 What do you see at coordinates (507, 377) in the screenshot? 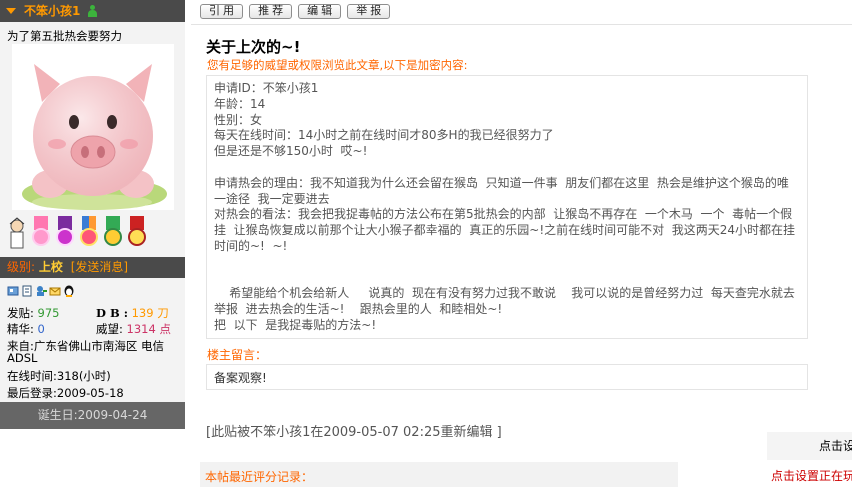
I see `owner-message: 备案观察!` at bounding box center [507, 377].